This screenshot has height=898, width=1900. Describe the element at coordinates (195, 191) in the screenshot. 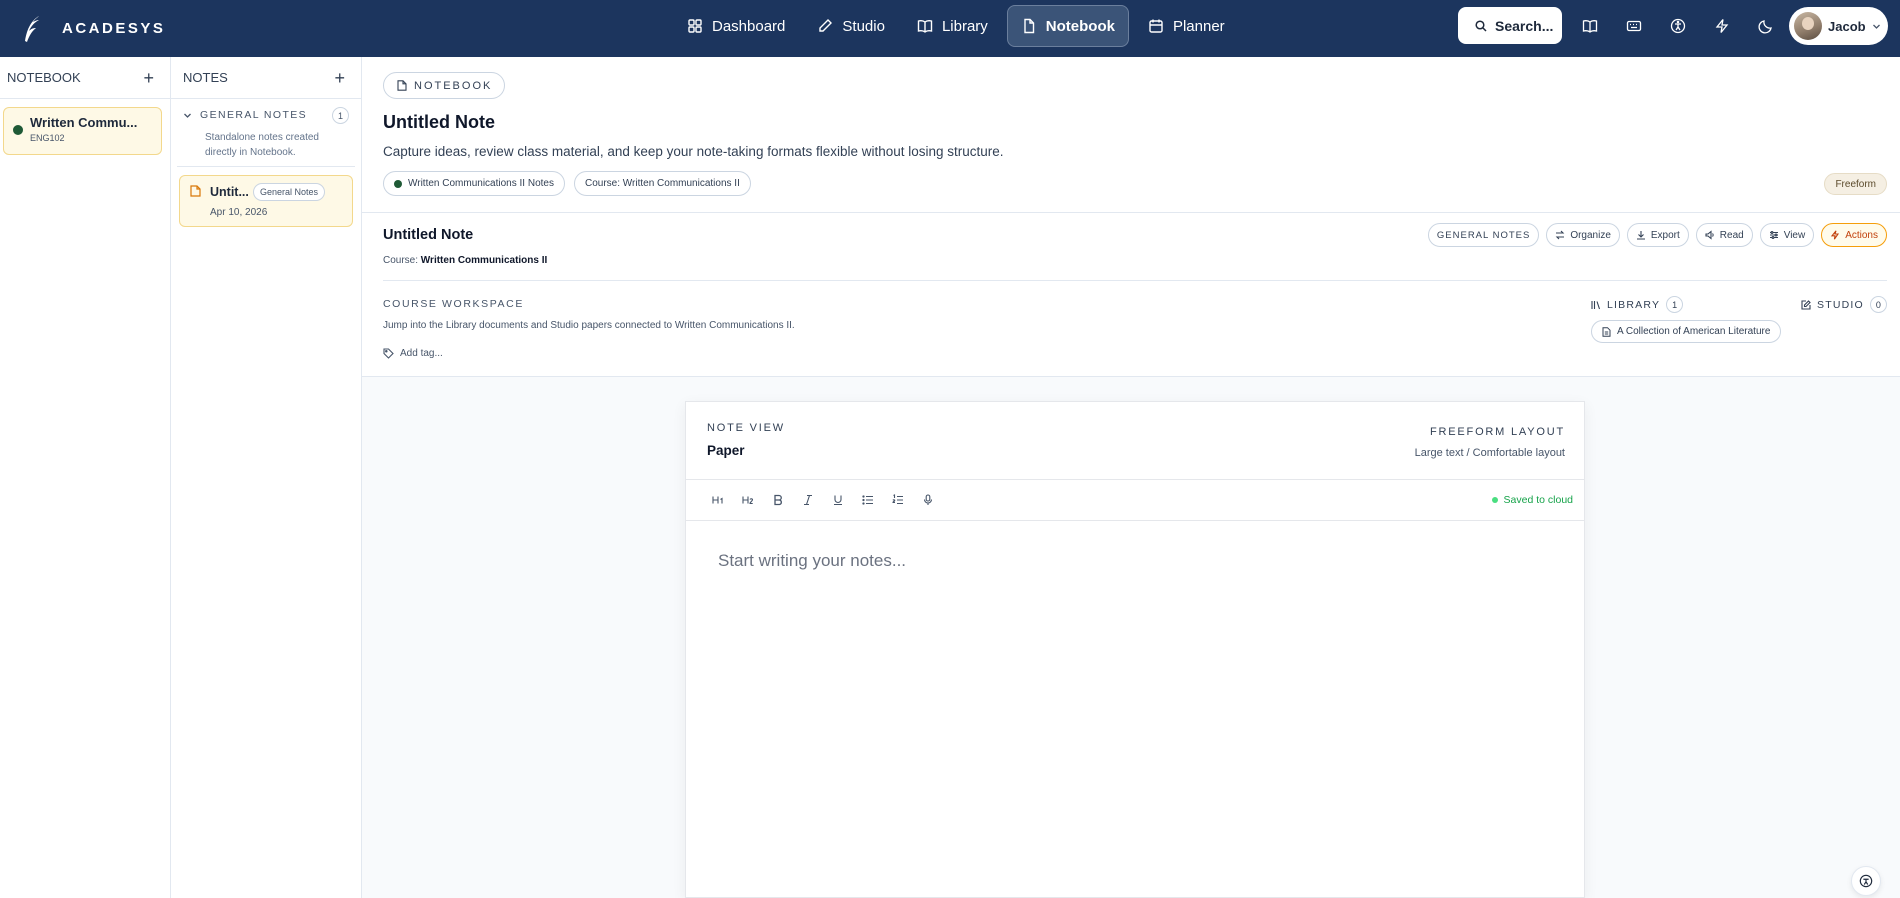

I see `note-file-icon` at that location.